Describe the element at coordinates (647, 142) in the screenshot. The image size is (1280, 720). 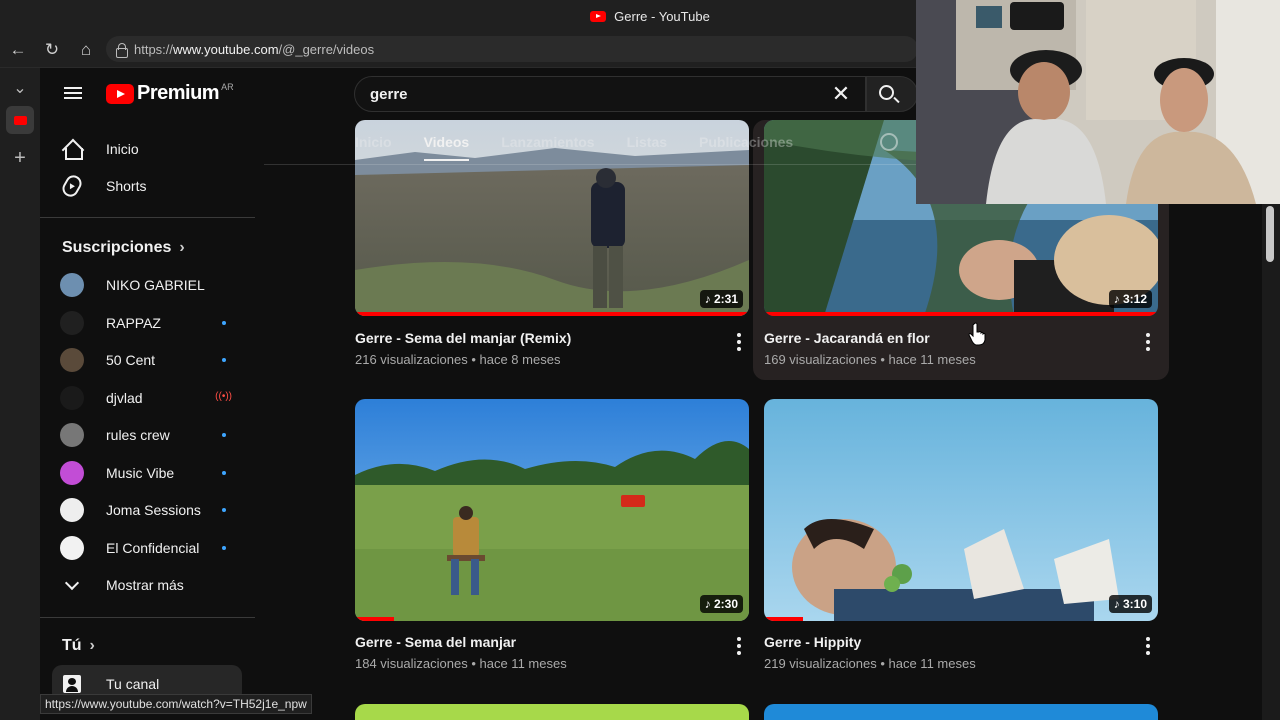
I see `channel-tab: Listas` at that location.